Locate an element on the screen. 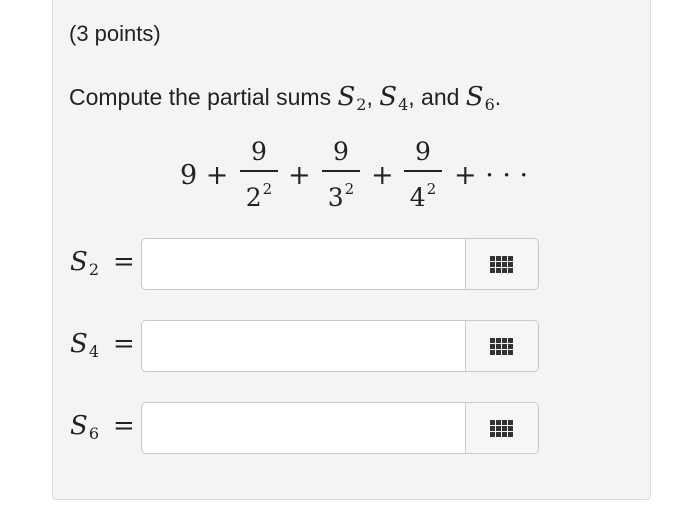 The width and height of the screenshot is (700, 512). points-label: (3 points) is located at coordinates (115, 33).